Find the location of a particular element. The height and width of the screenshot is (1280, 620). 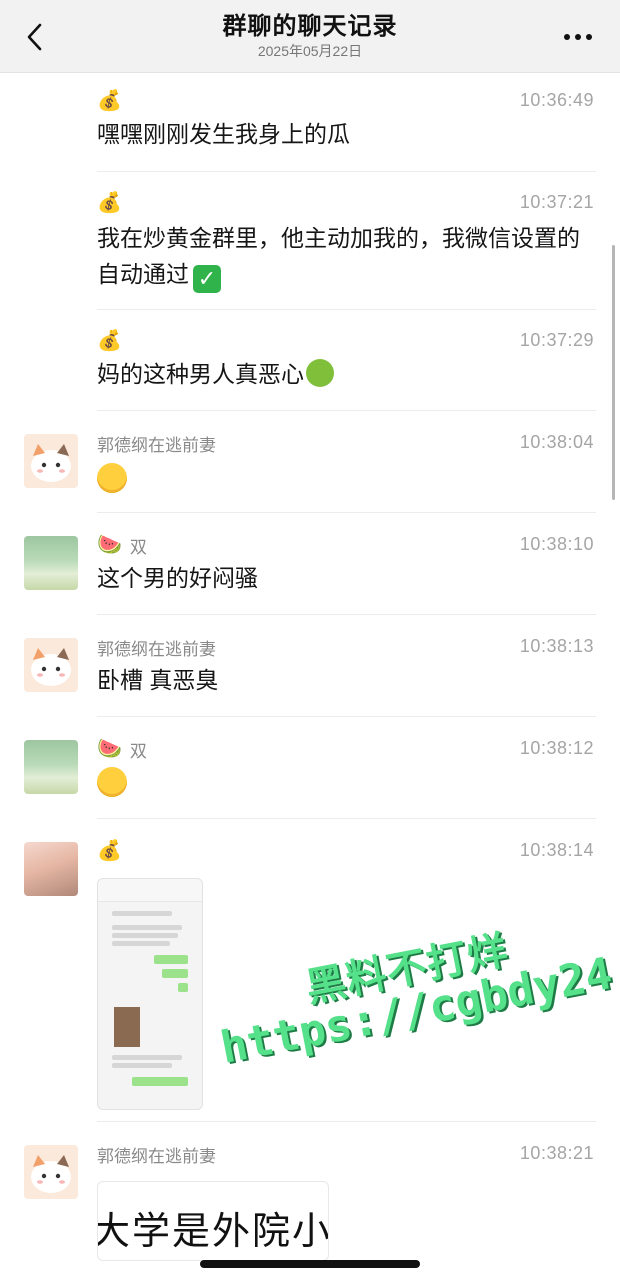

scrollbar is located at coordinates (613, 372).